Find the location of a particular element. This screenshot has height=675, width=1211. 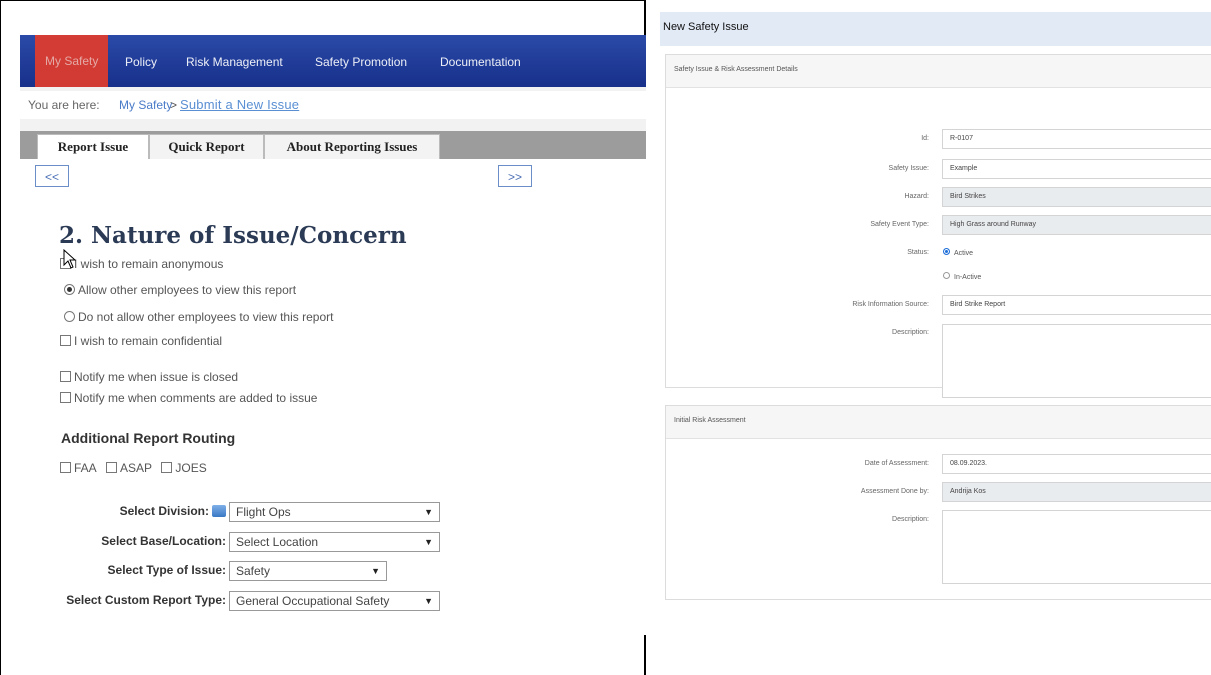

notify-closed-checkbox is located at coordinates (65, 376).